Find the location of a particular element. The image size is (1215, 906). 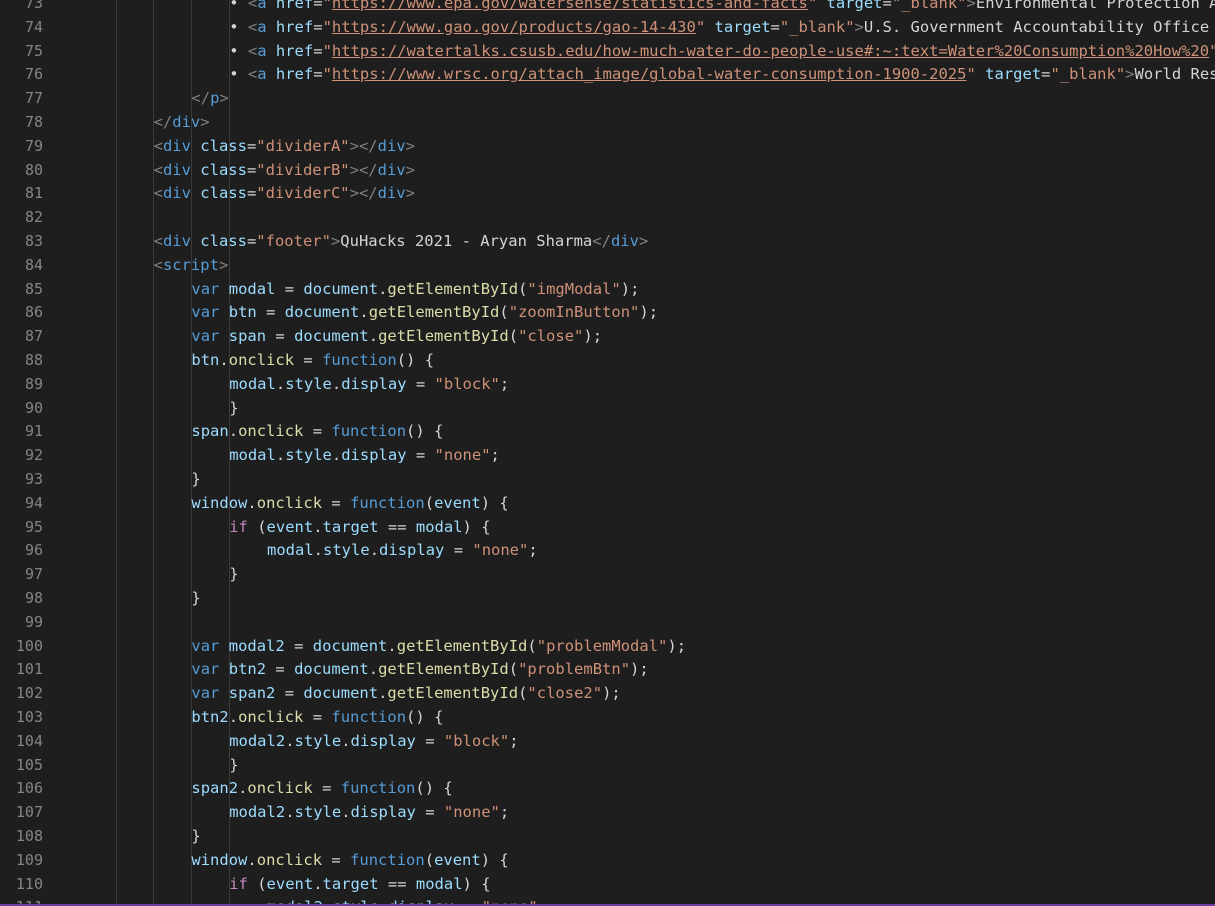

code-line: </div> is located at coordinates (182, 123).